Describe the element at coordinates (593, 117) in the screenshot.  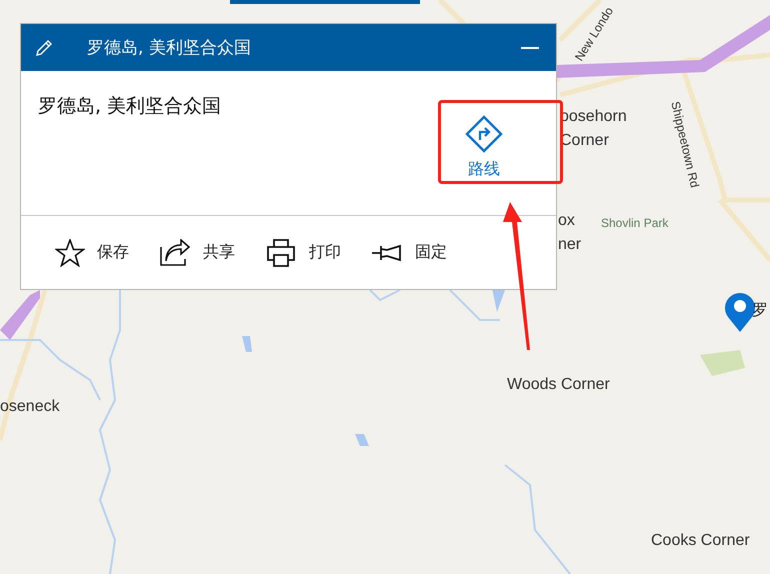
I see `map-label: oosehorn` at that location.